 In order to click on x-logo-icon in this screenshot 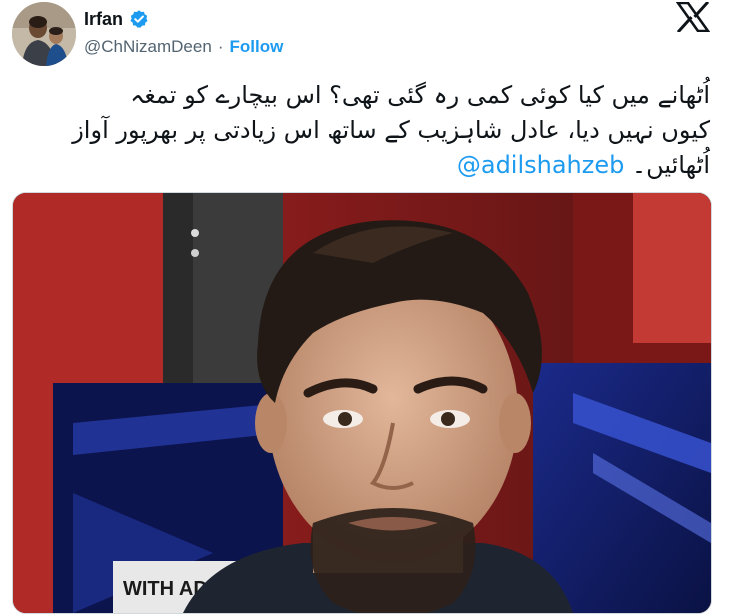, I will do `click(693, 17)`.